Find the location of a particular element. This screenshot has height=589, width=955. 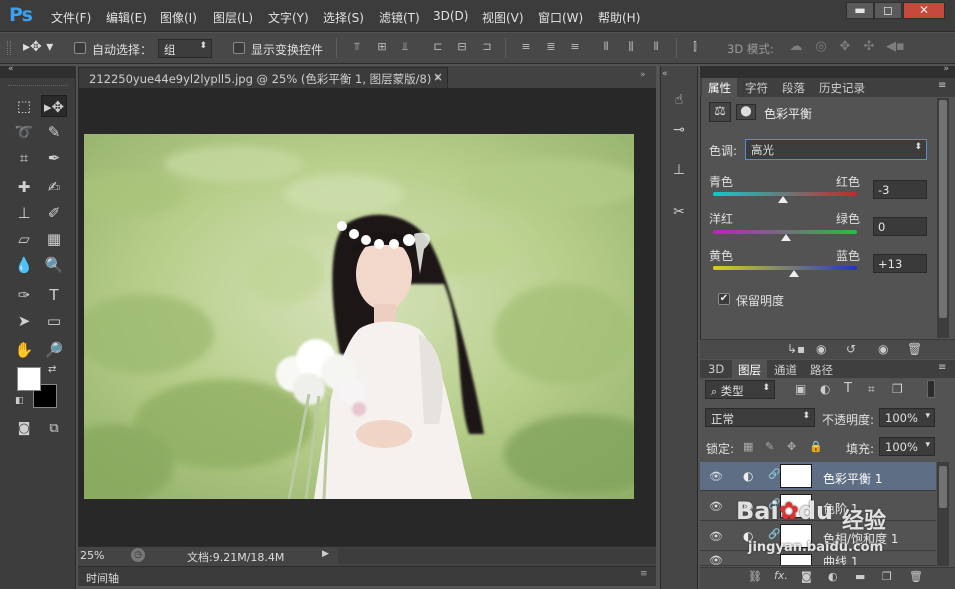

close-window-button: ✕ is located at coordinates (924, 10).